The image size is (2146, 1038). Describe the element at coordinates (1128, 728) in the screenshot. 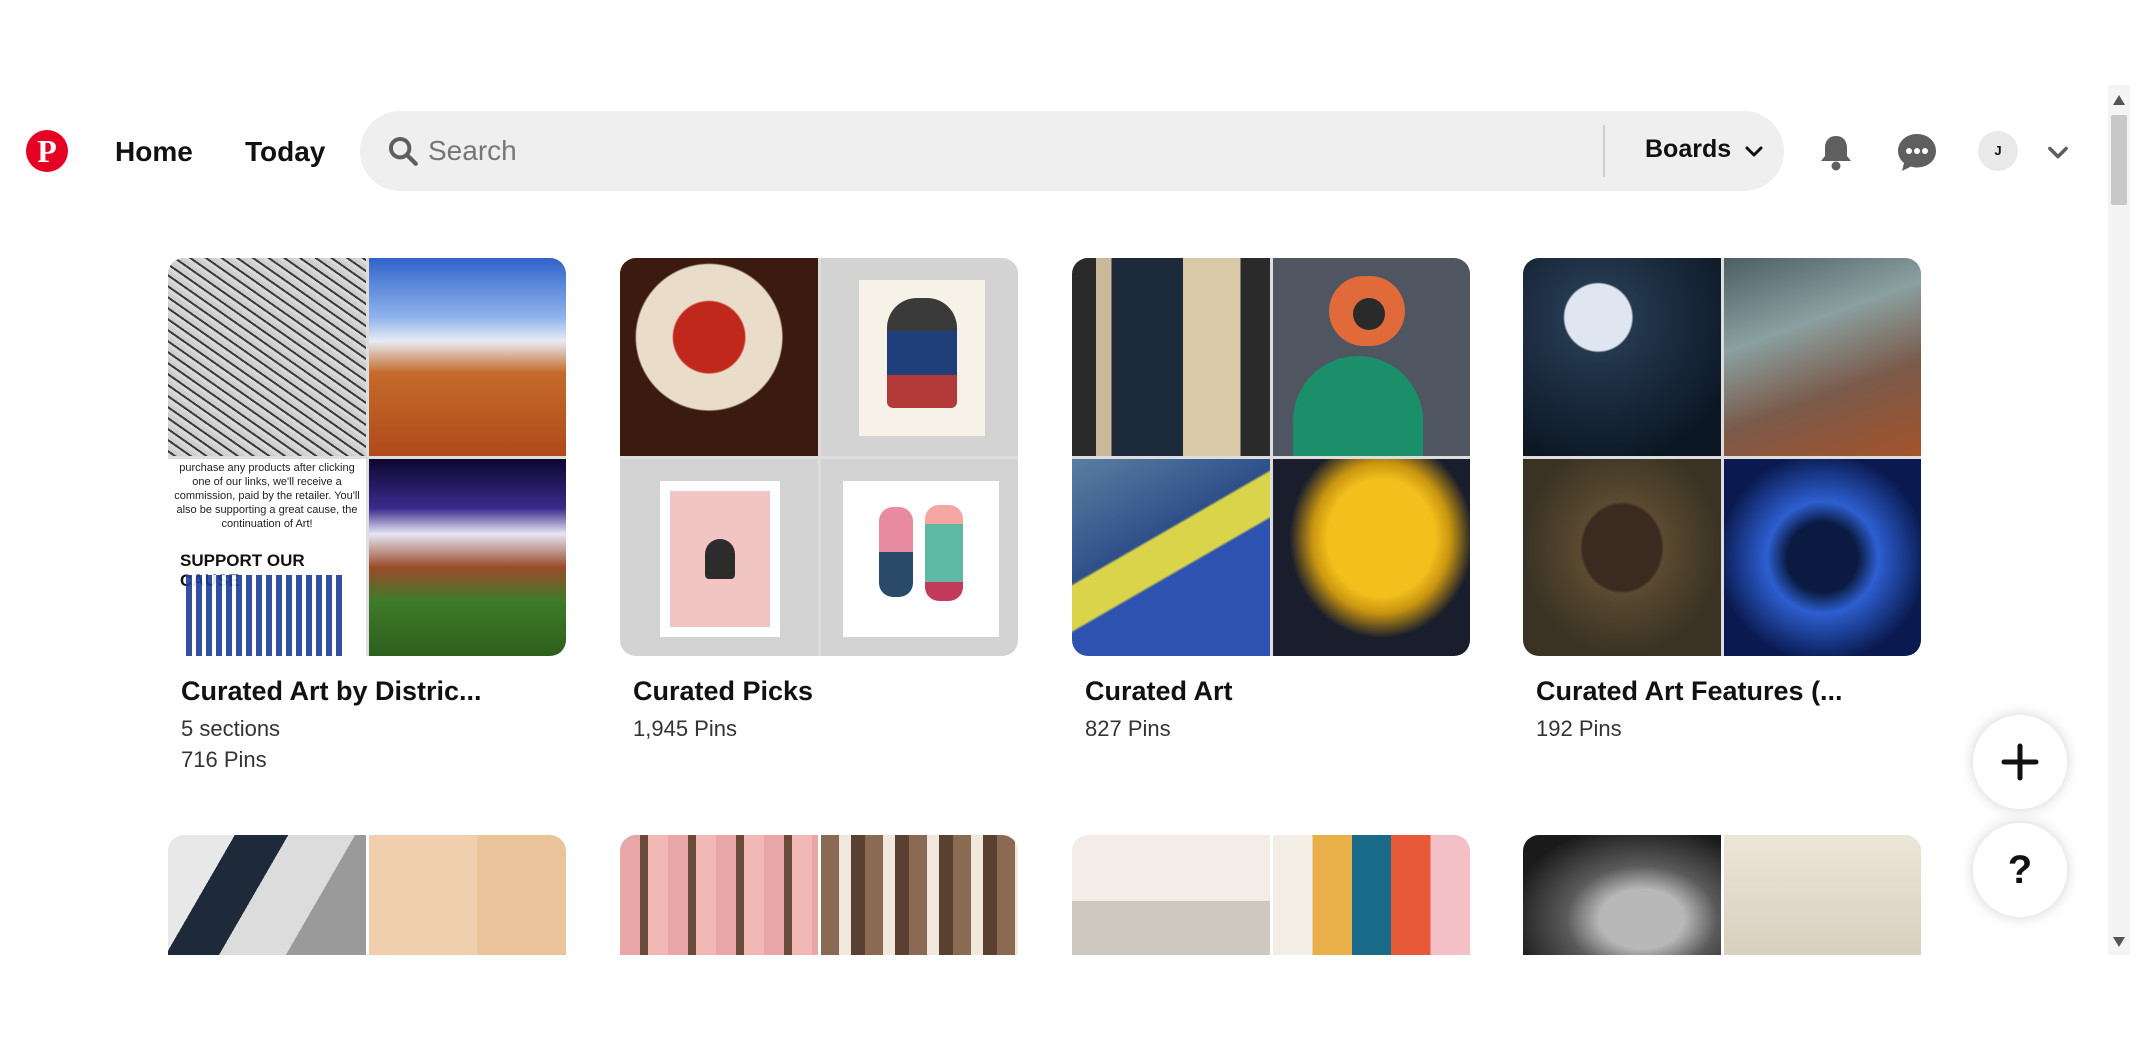

I see `board-pin-count: 827 Pins` at that location.